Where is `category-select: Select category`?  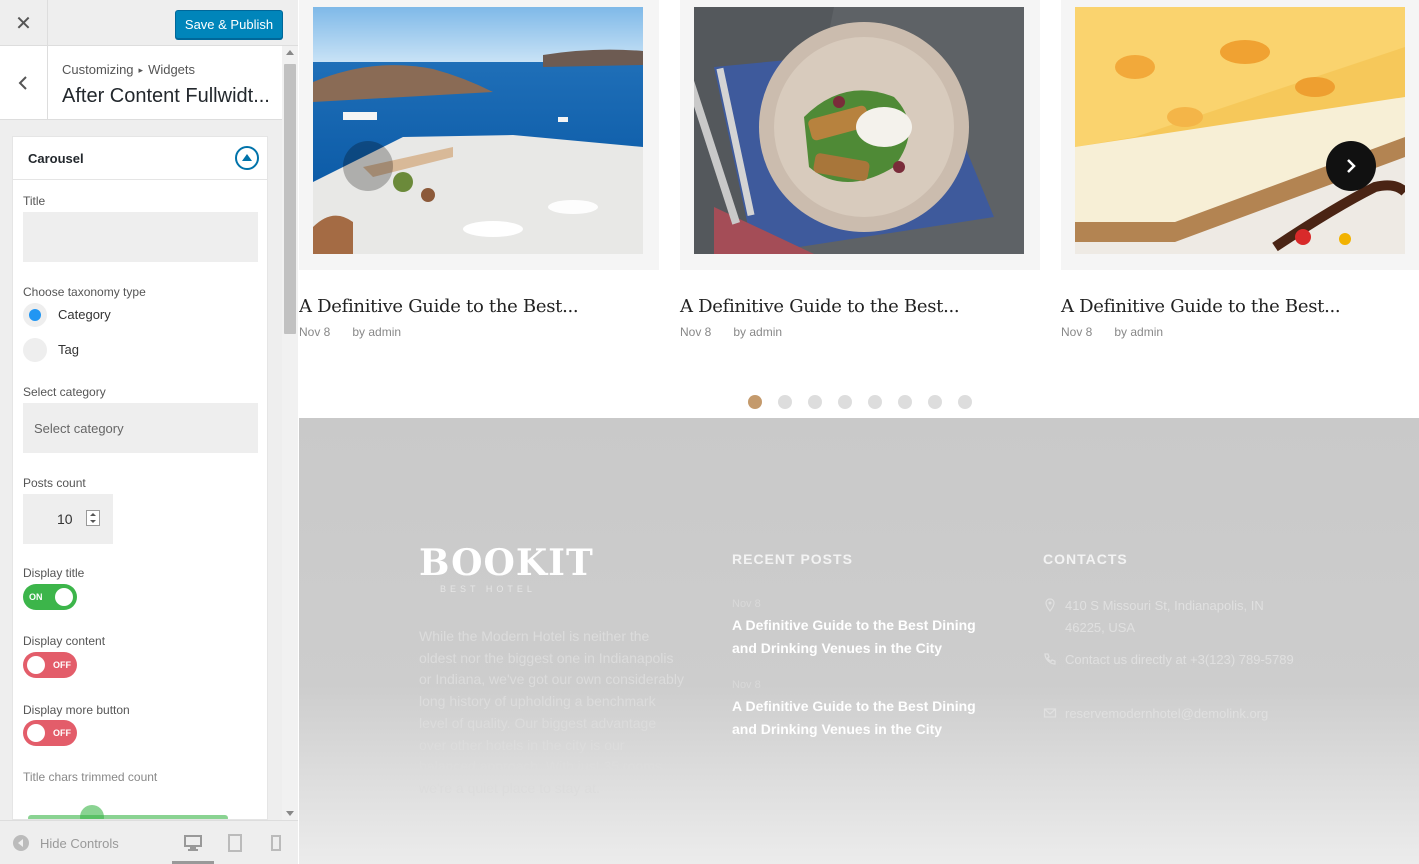
category-select: Select category is located at coordinates (140, 428).